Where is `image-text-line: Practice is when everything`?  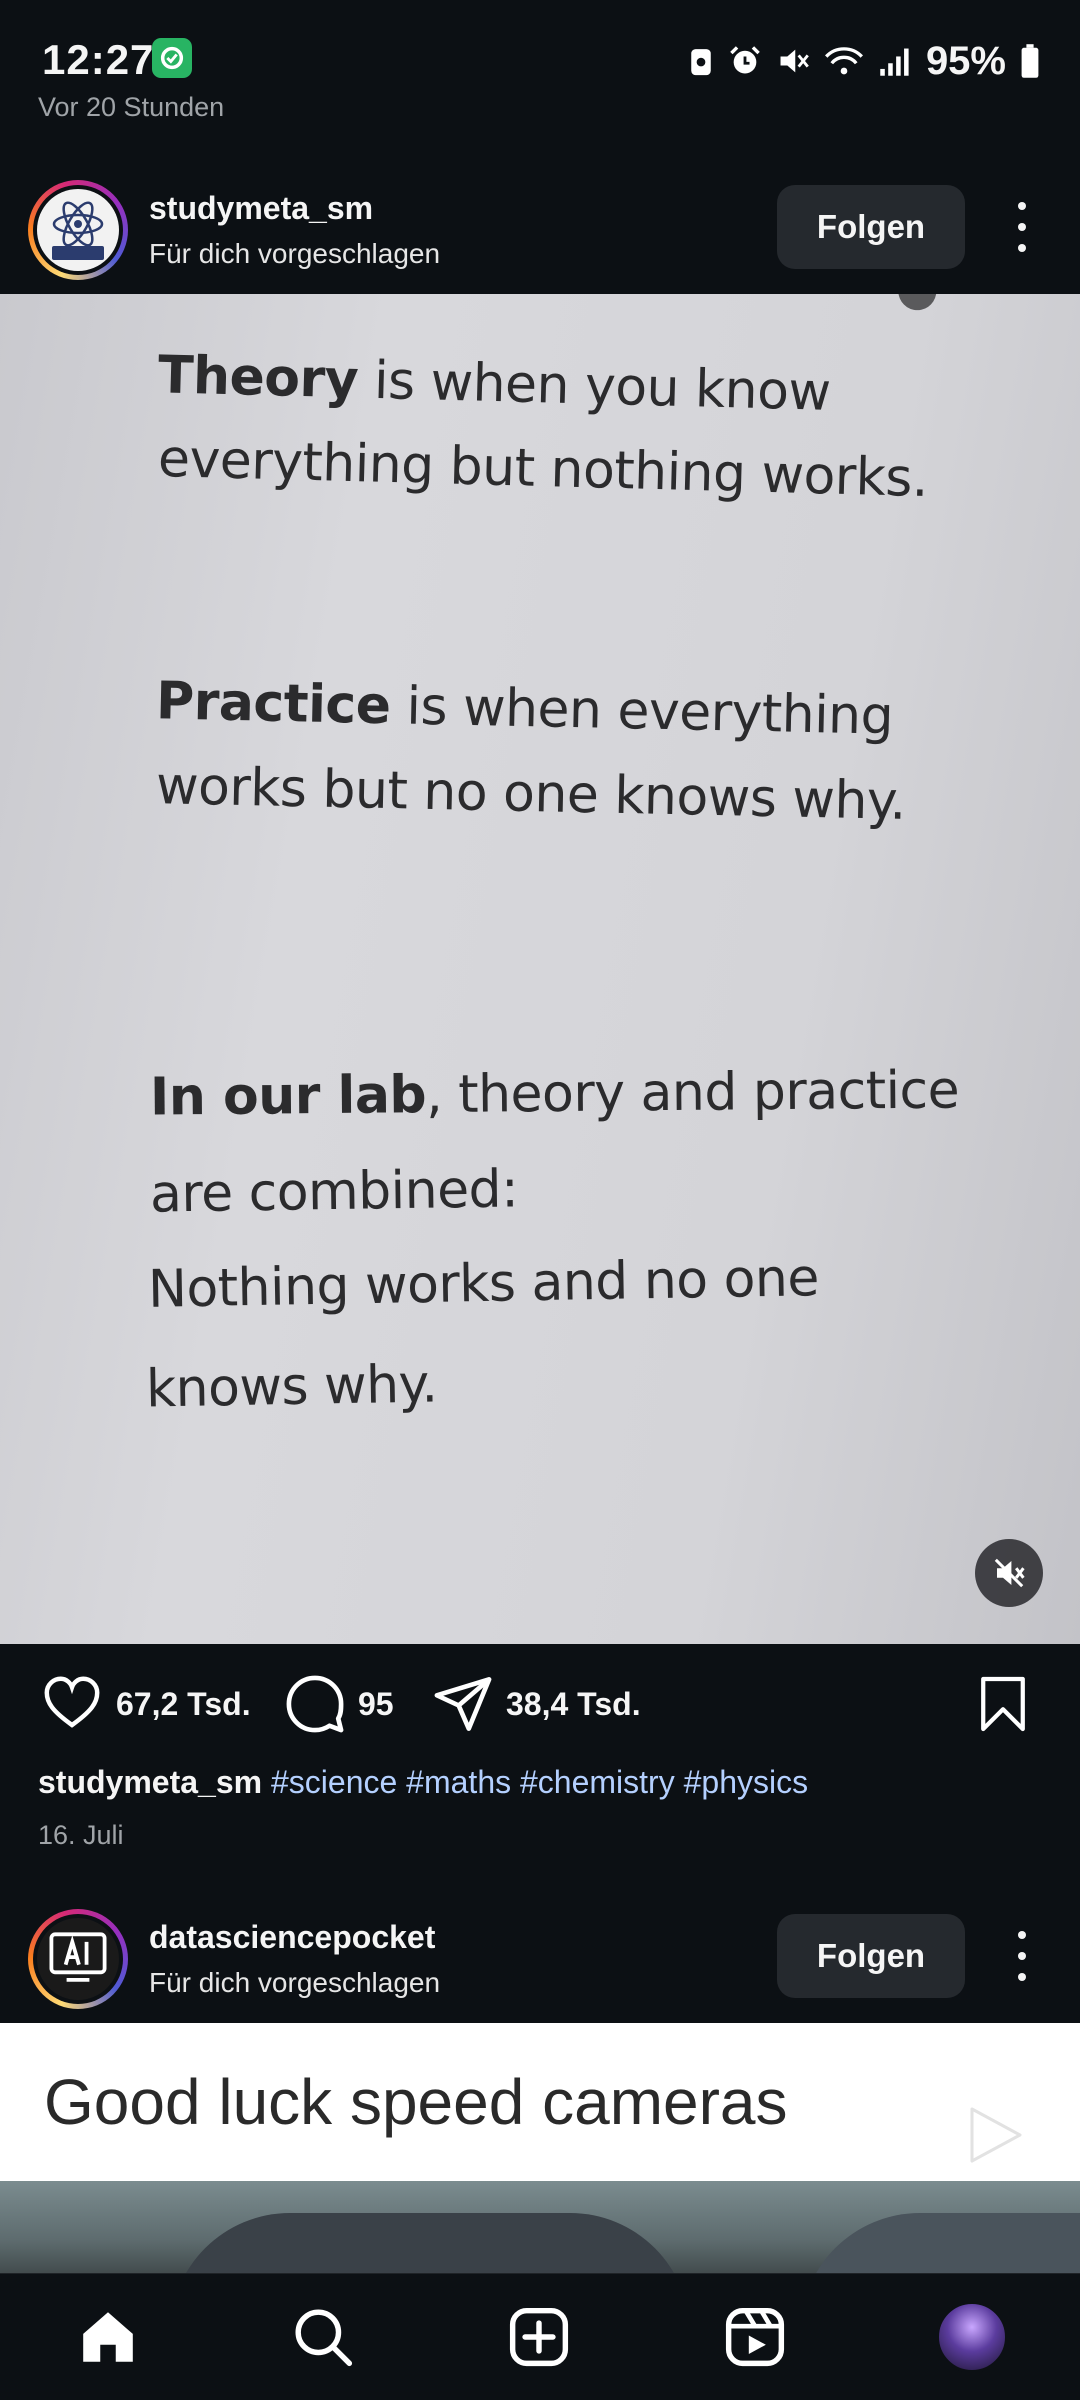 image-text-line: Practice is when everything is located at coordinates (524, 709).